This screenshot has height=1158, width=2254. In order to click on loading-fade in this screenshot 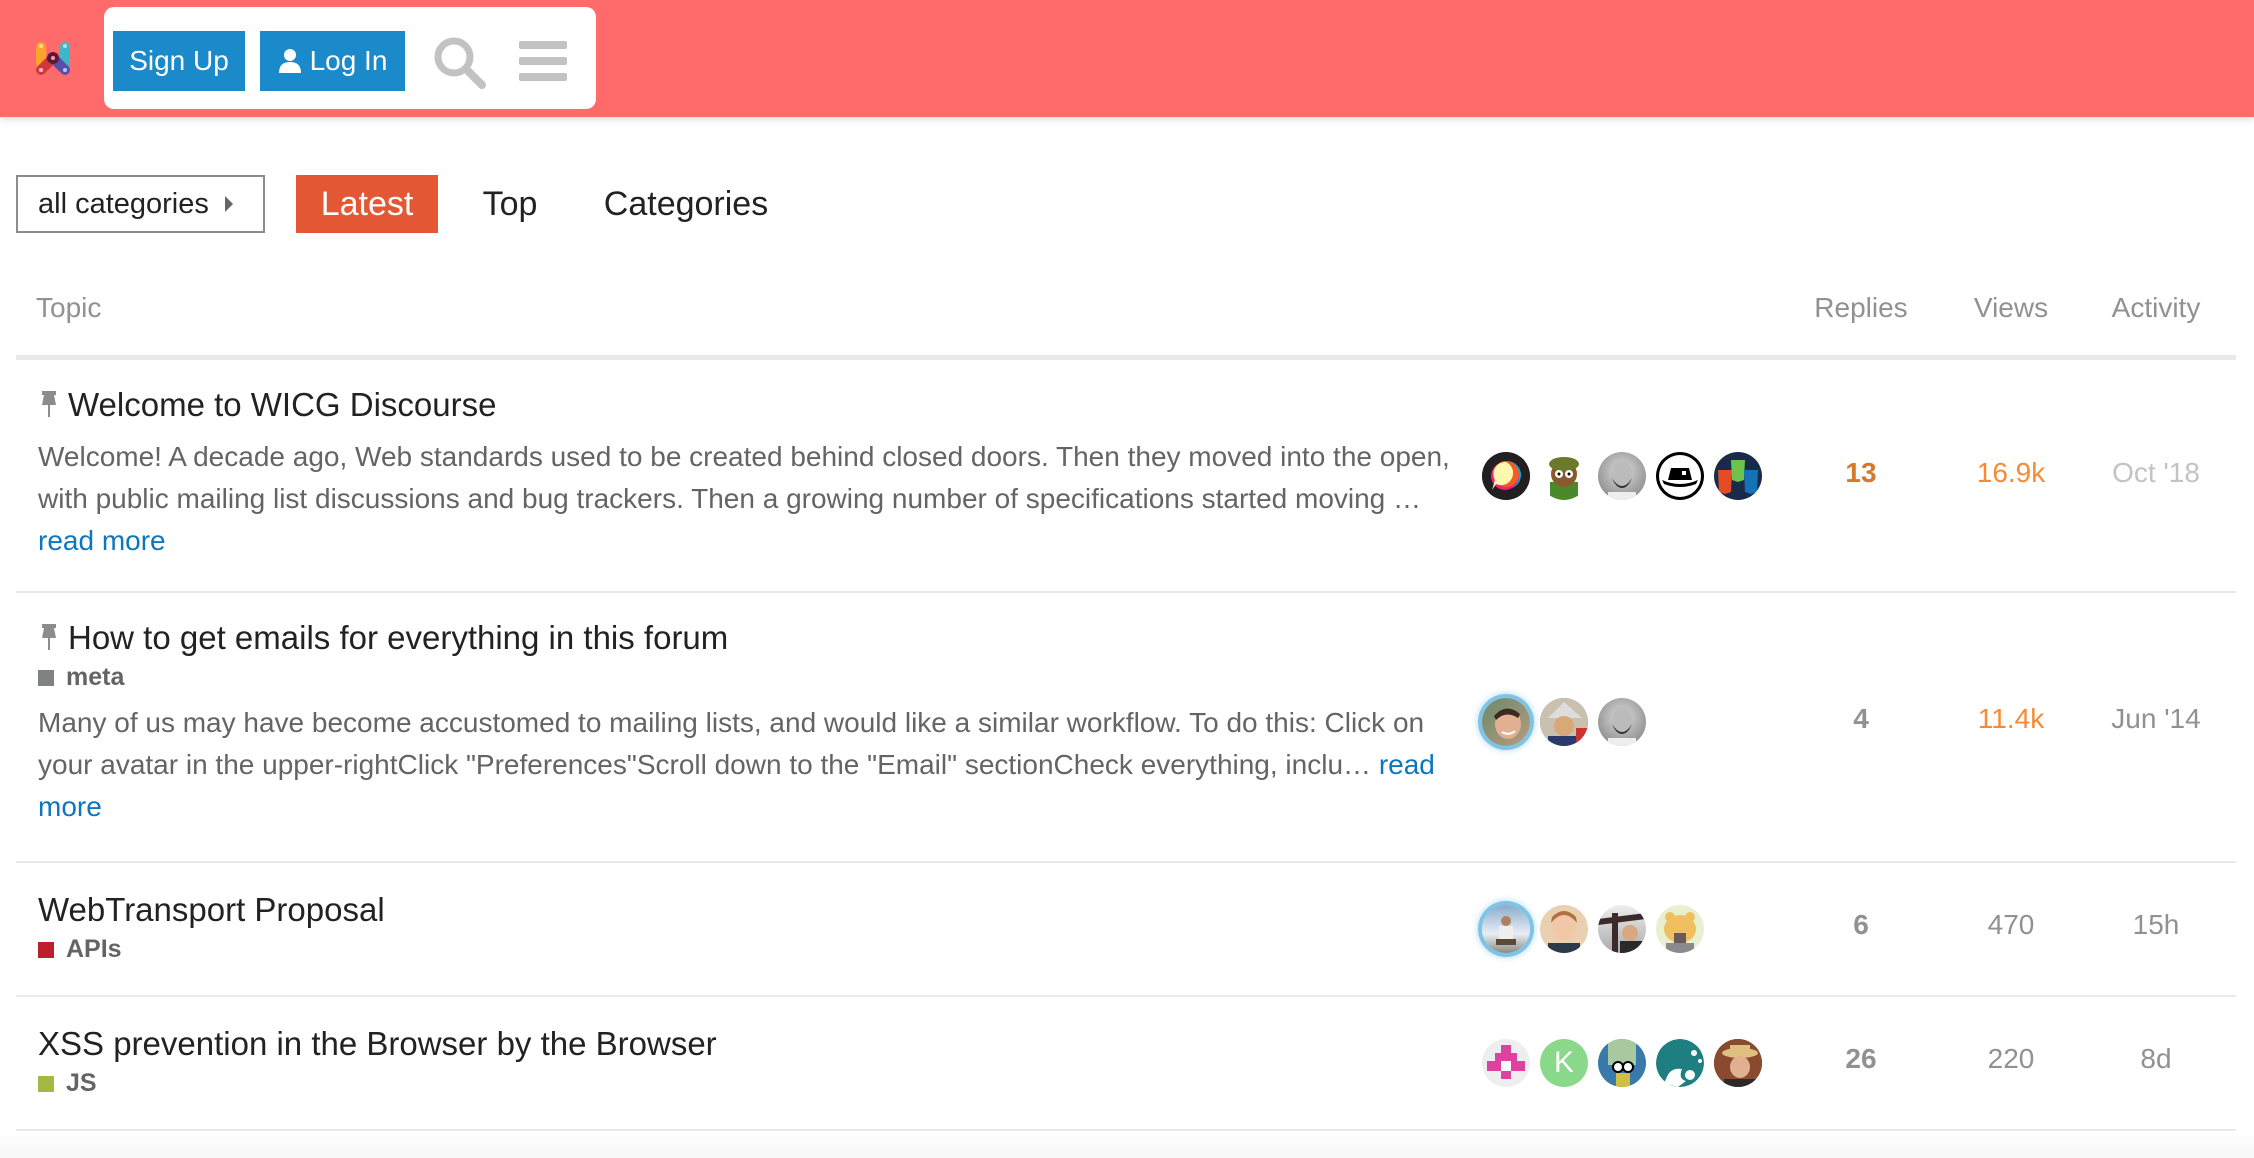, I will do `click(1127, 1145)`.